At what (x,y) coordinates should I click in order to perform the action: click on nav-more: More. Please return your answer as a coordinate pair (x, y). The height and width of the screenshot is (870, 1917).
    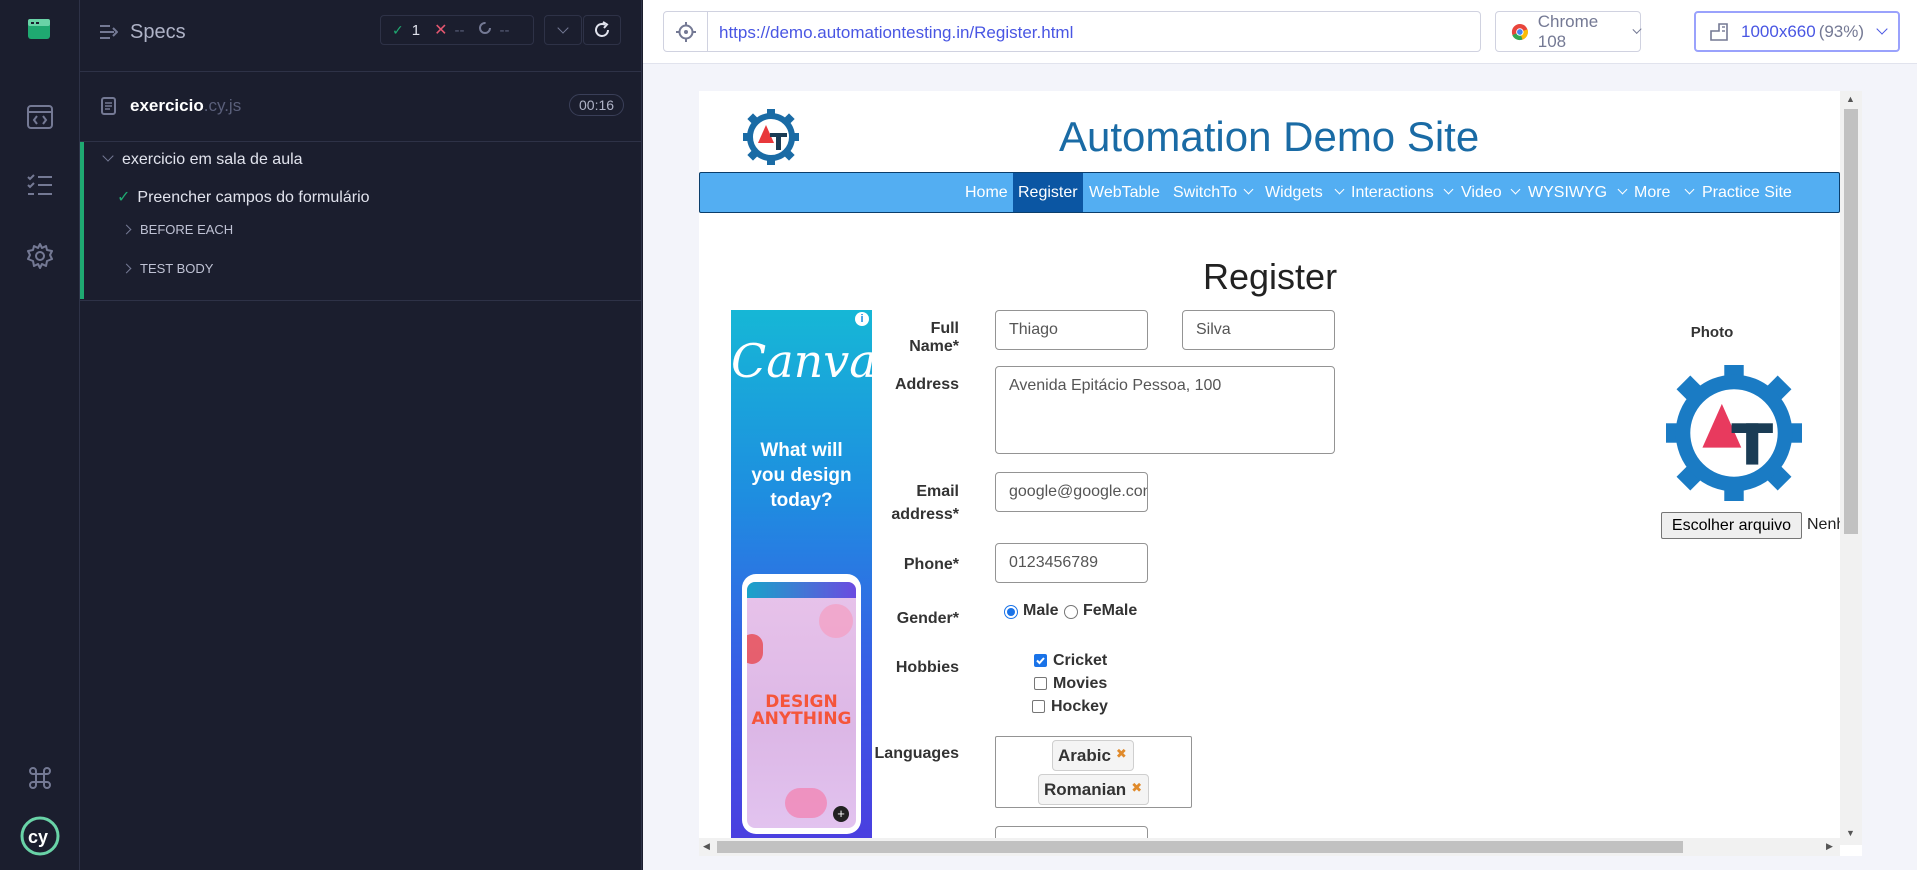
    Looking at the image, I should click on (1652, 192).